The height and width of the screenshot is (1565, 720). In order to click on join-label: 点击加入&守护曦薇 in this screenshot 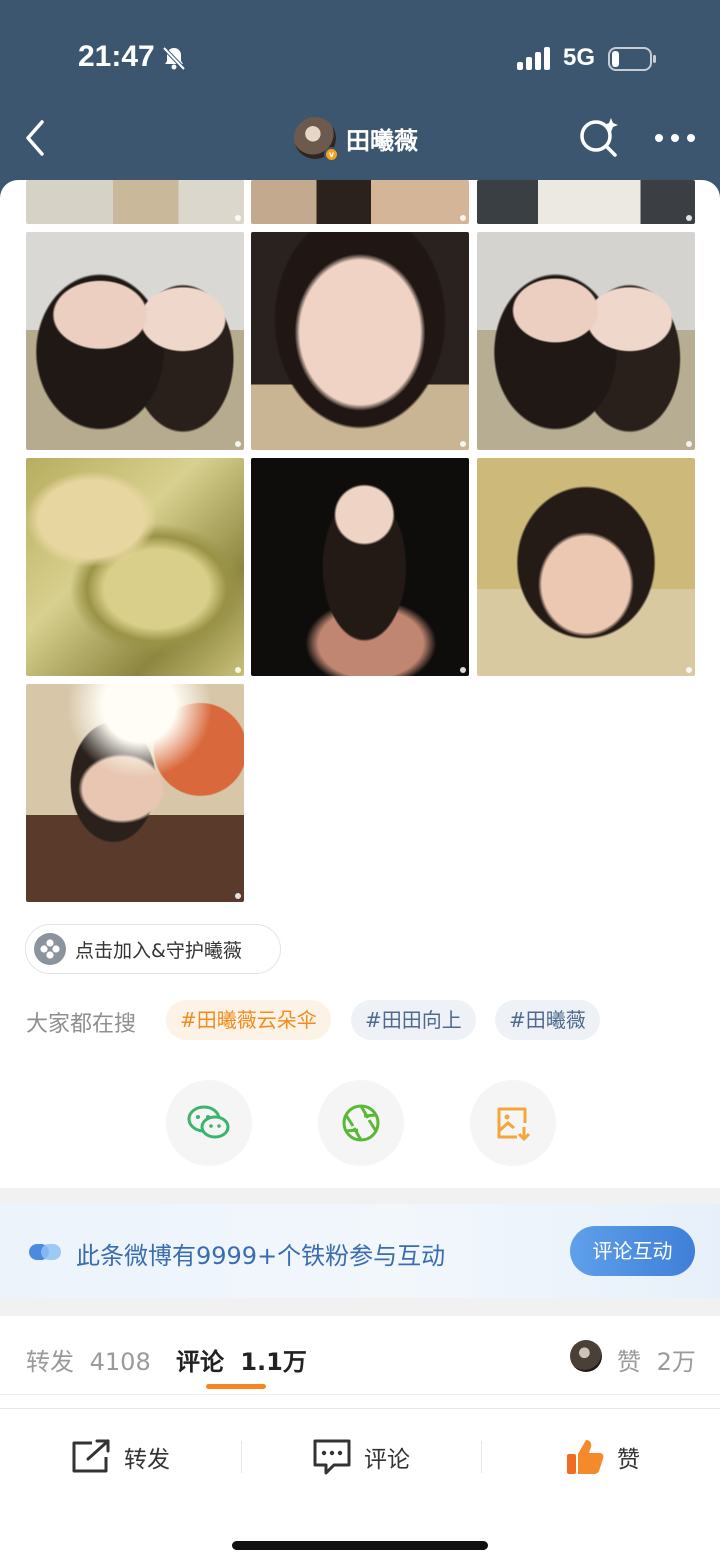, I will do `click(158, 950)`.